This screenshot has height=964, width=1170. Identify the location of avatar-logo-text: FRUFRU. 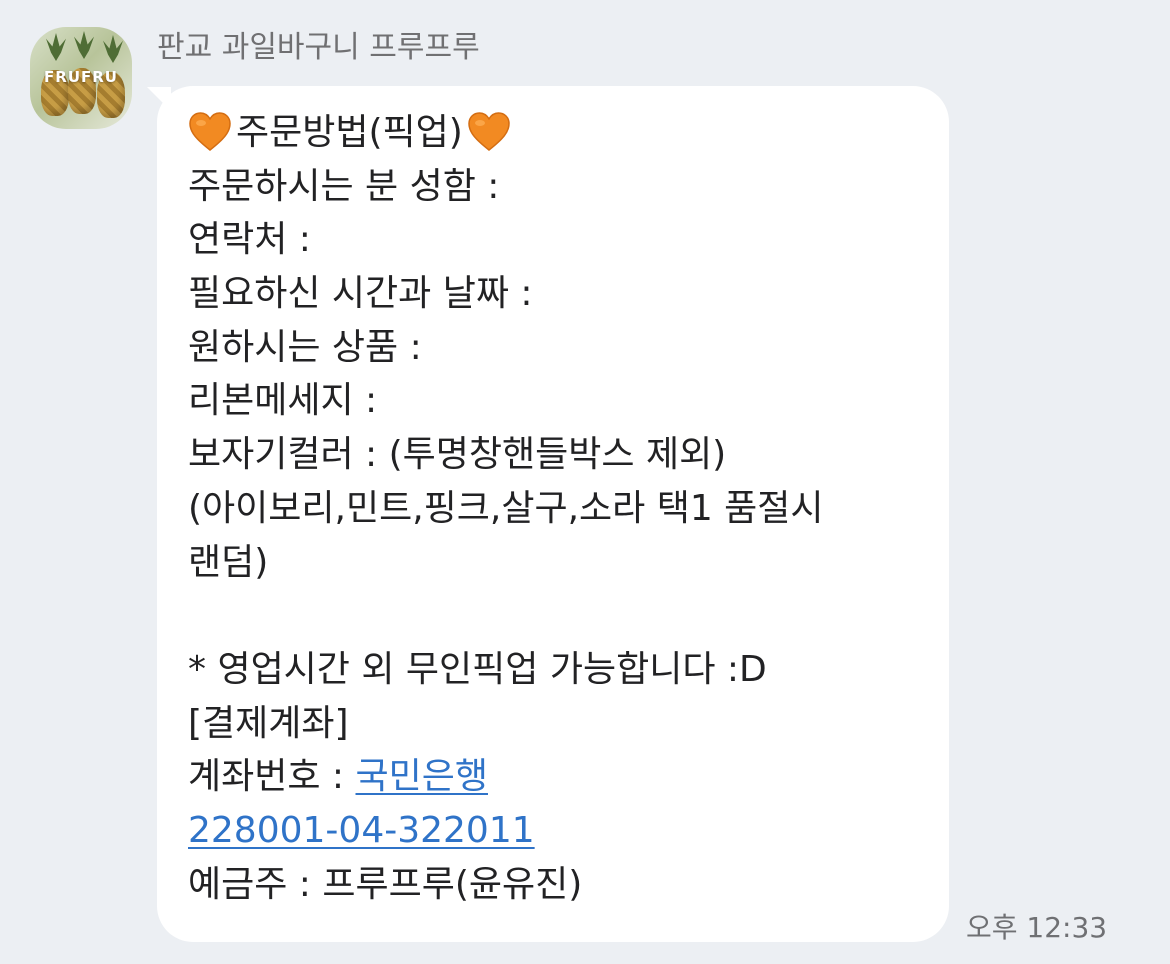
(81, 77).